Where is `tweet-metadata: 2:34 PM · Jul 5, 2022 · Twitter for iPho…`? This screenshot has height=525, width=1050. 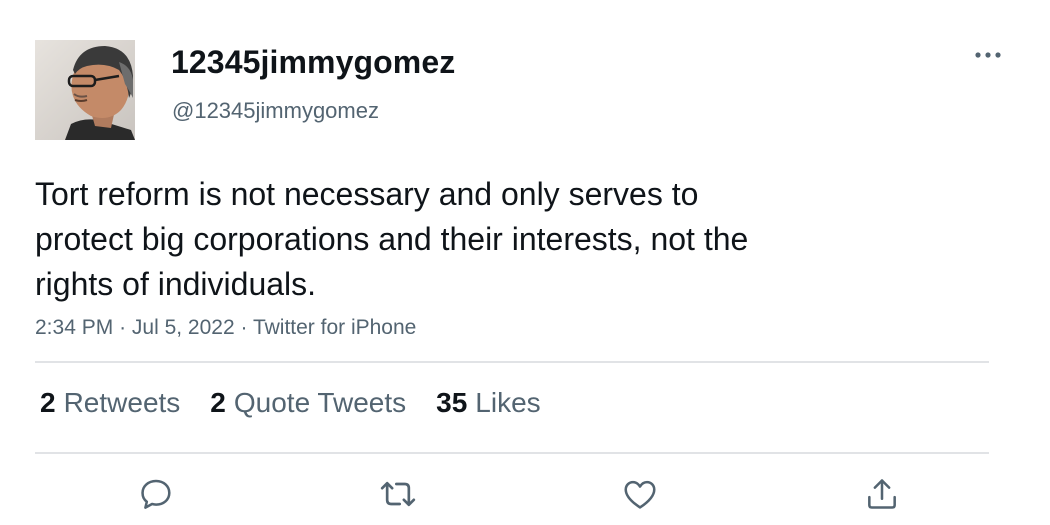
tweet-metadata: 2:34 PM · Jul 5, 2022 · Twitter for iPho… is located at coordinates (225, 328).